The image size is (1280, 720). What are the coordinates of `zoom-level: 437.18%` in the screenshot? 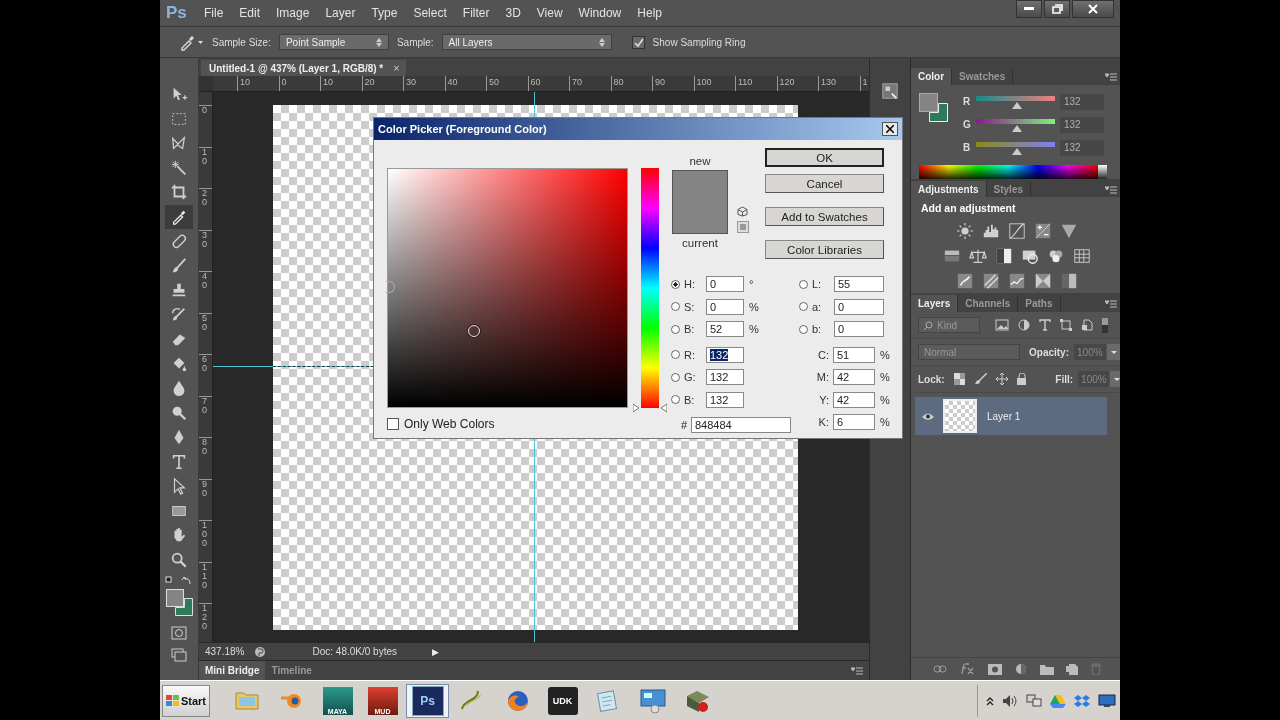 It's located at (225, 651).